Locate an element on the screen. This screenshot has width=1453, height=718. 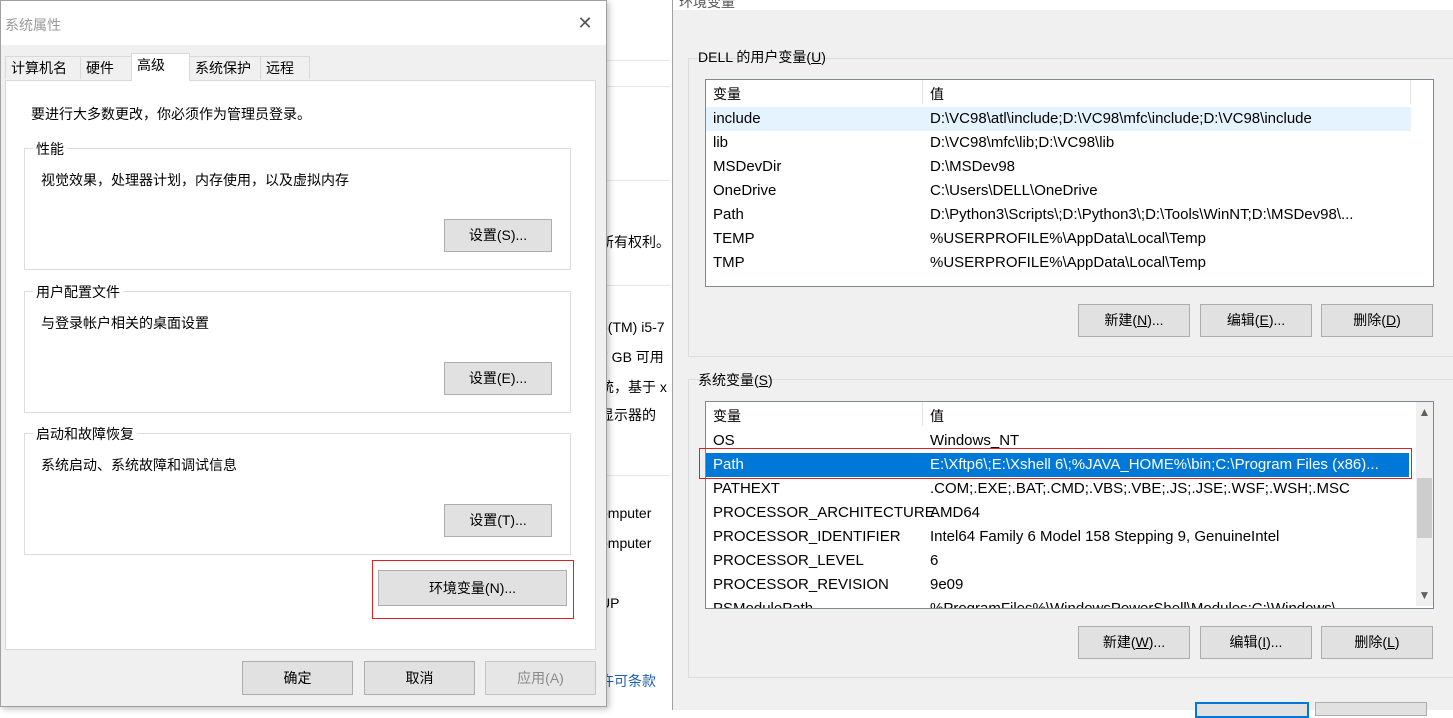
table-row: lib D:\VC98\mfc\lib;D:\VC98\lib is located at coordinates (1069, 143).